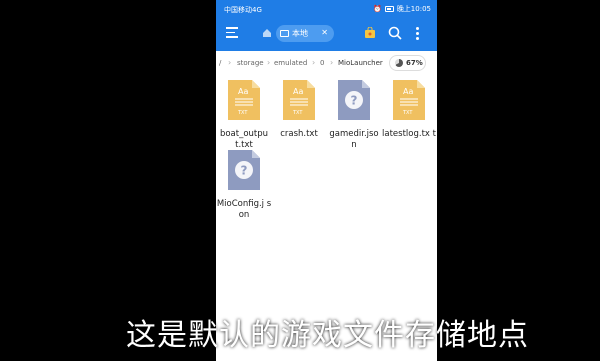 This screenshot has width=600, height=361. I want to click on more-options-icon, so click(419, 34).